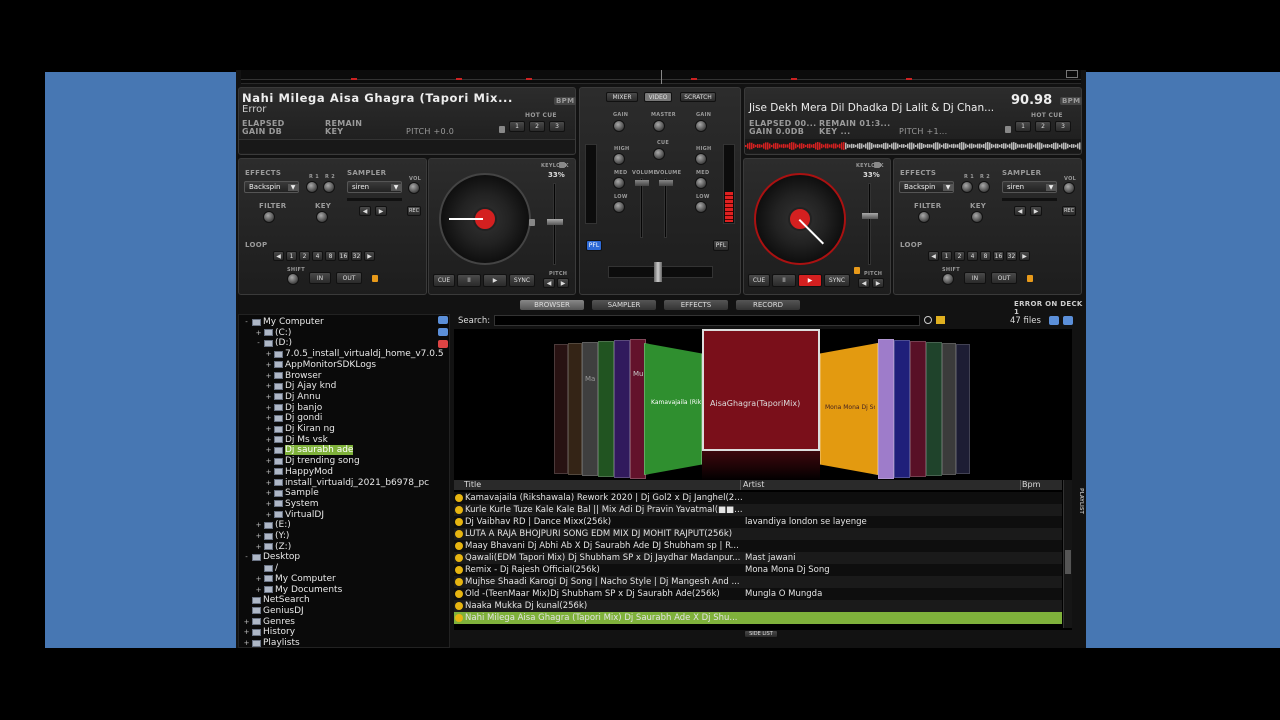 This screenshot has height=720, width=1280. Describe the element at coordinates (292, 504) in the screenshot. I see `tree-item: + System` at that location.